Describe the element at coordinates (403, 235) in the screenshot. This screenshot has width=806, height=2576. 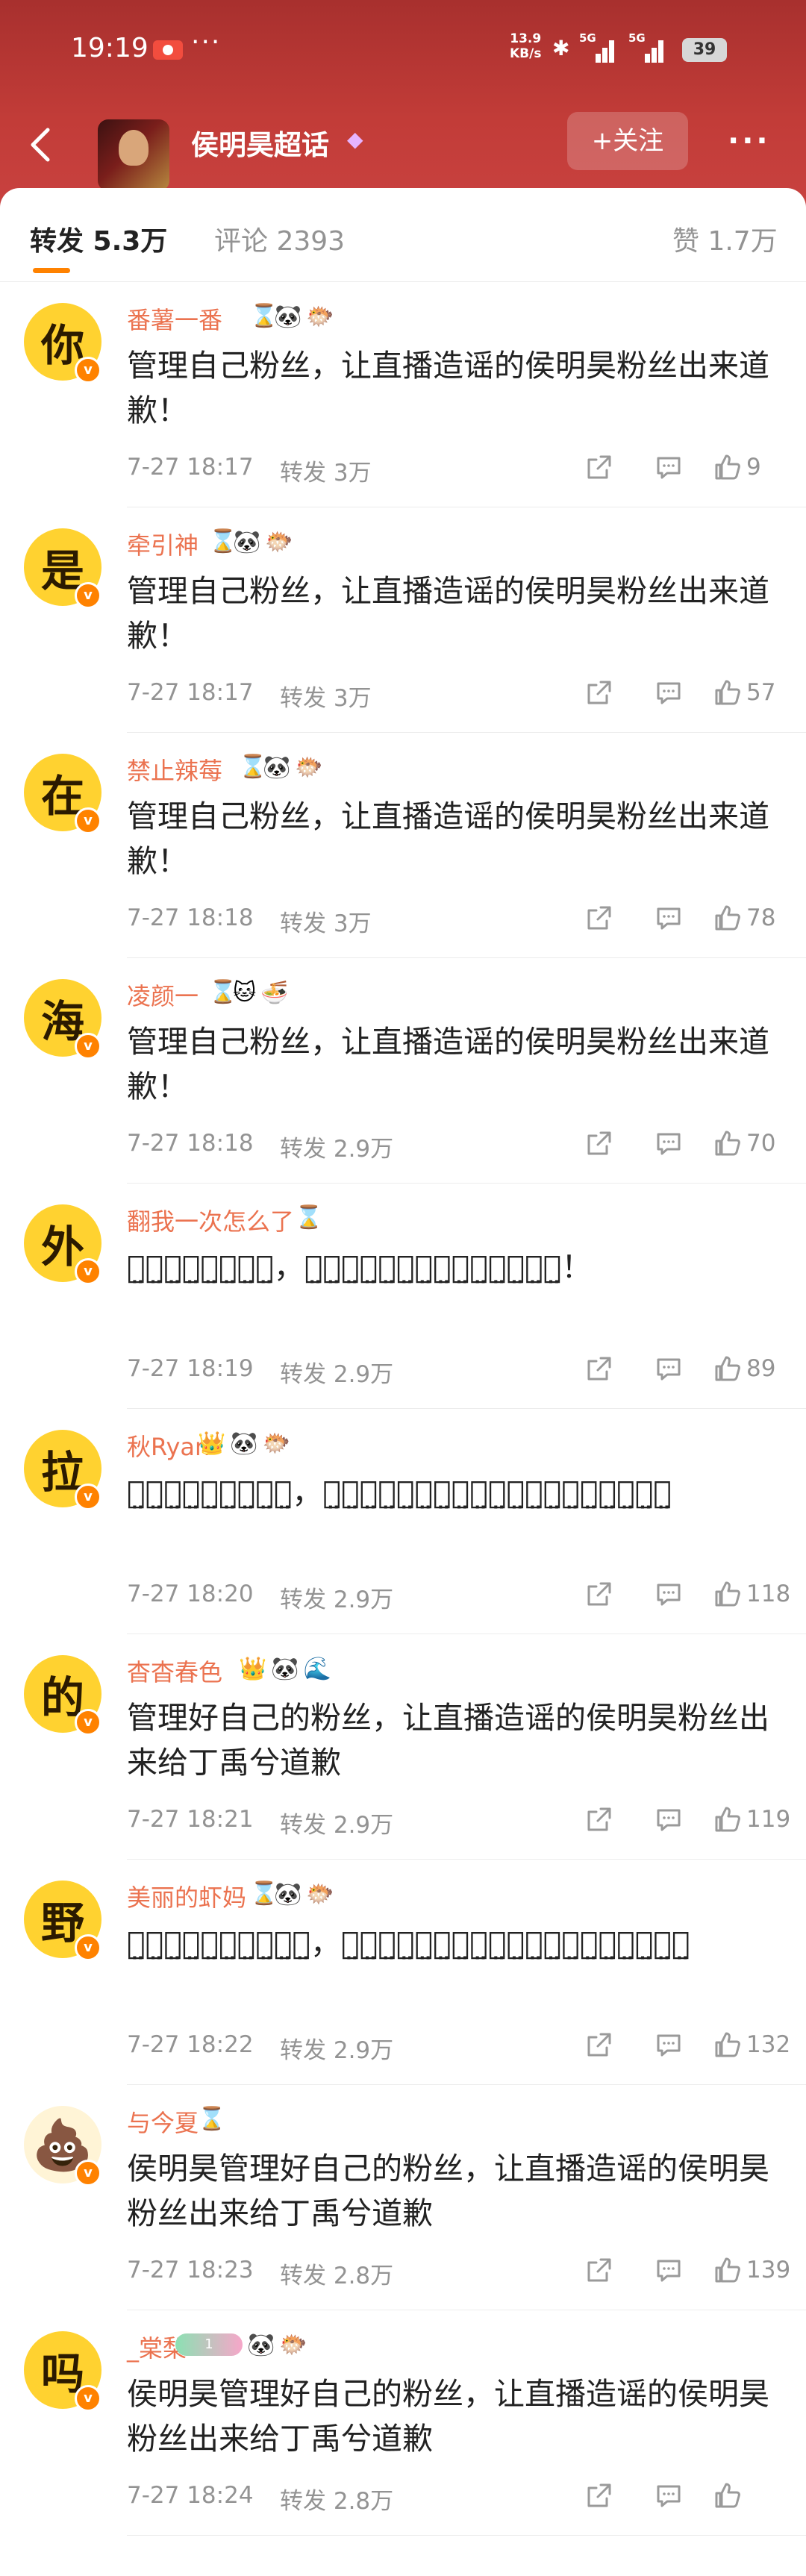
I see `tab-bar: 转发 5.3万 评论 2393 赞 1.7万` at that location.